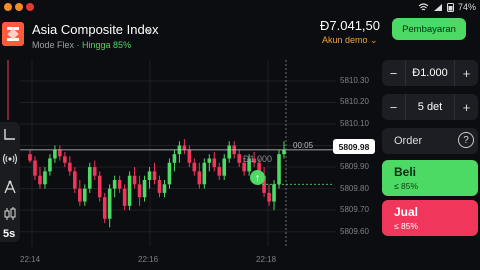 The image size is (480, 270). I want to click on y-tick-label: 5810.30, so click(354, 80).